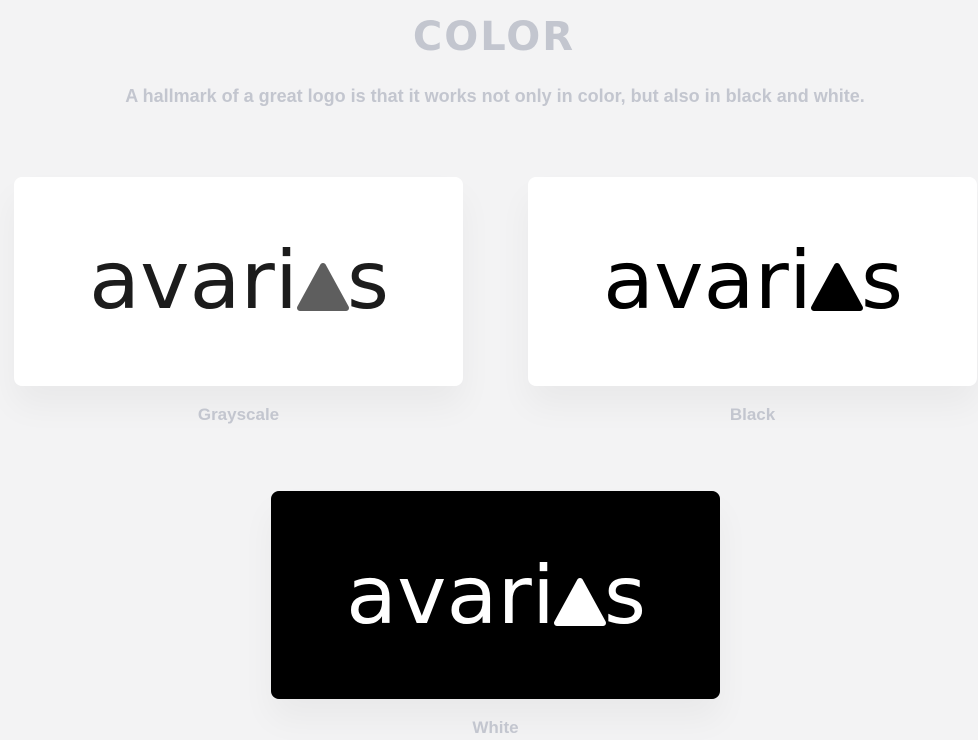 The width and height of the screenshot is (978, 740). What do you see at coordinates (238, 414) in the screenshot?
I see `caption-grayscale: Grayscale` at bounding box center [238, 414].